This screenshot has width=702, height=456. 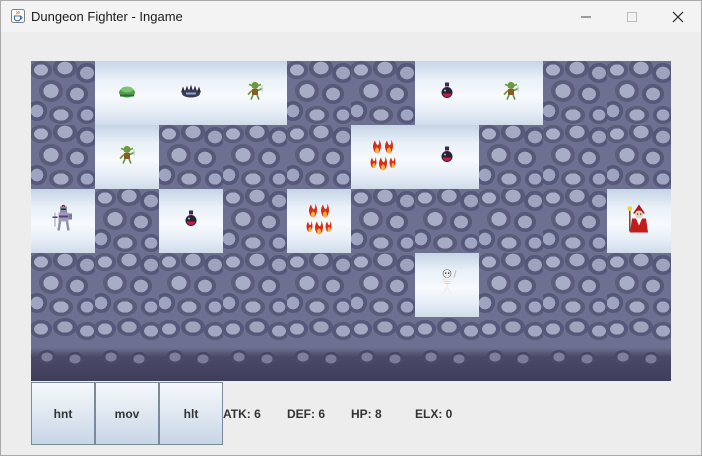 What do you see at coordinates (18, 16) in the screenshot?
I see `java-cup-icon` at bounding box center [18, 16].